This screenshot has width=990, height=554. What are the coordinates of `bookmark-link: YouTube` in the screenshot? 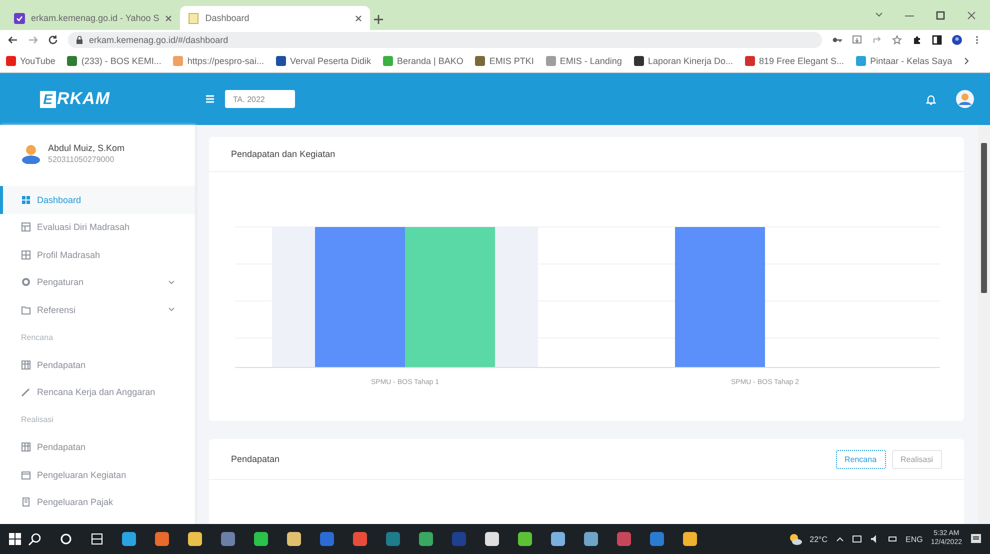 It's located at (31, 61).